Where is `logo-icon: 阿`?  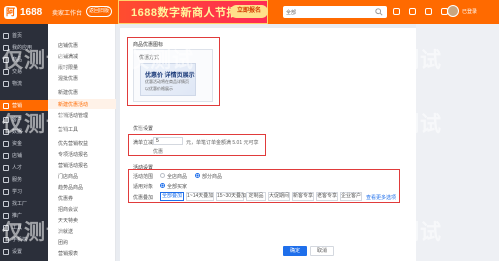 logo-icon: 阿 is located at coordinates (10, 12).